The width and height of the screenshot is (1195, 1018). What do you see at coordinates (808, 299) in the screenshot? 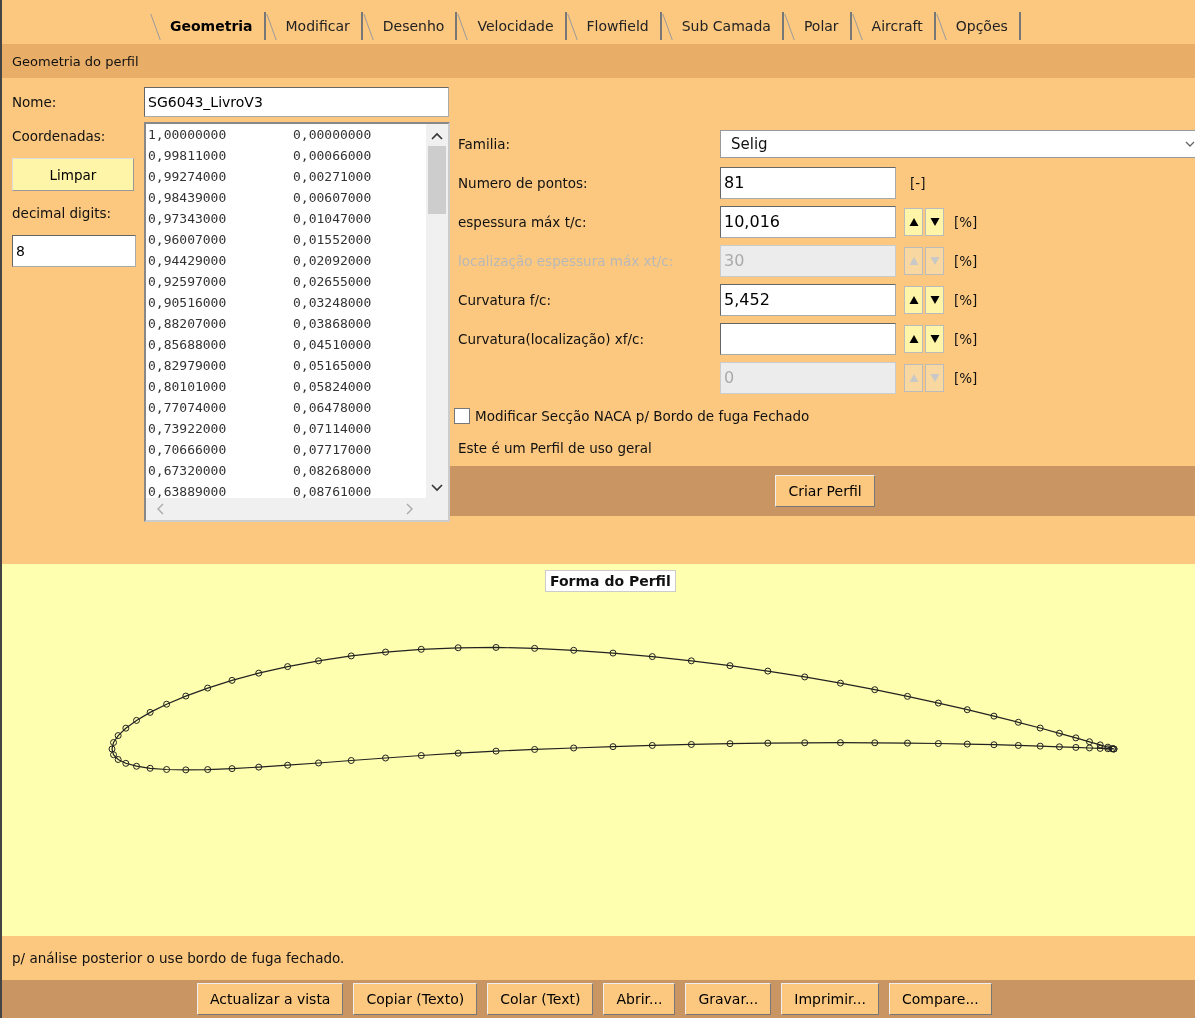
I see `number-field: 5,452` at bounding box center [808, 299].